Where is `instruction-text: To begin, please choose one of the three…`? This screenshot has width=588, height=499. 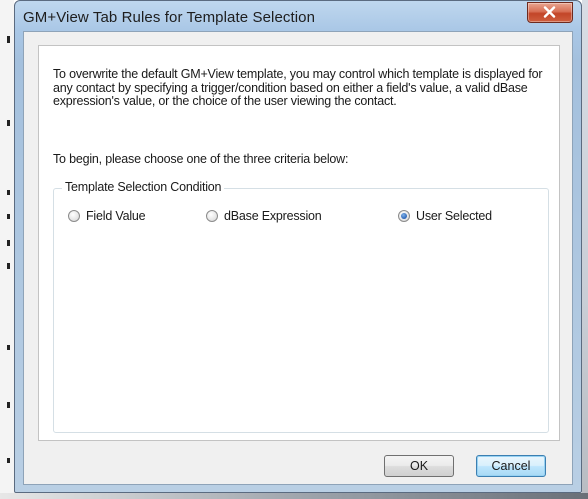
instruction-text: To begin, please choose one of the three… is located at coordinates (201, 159).